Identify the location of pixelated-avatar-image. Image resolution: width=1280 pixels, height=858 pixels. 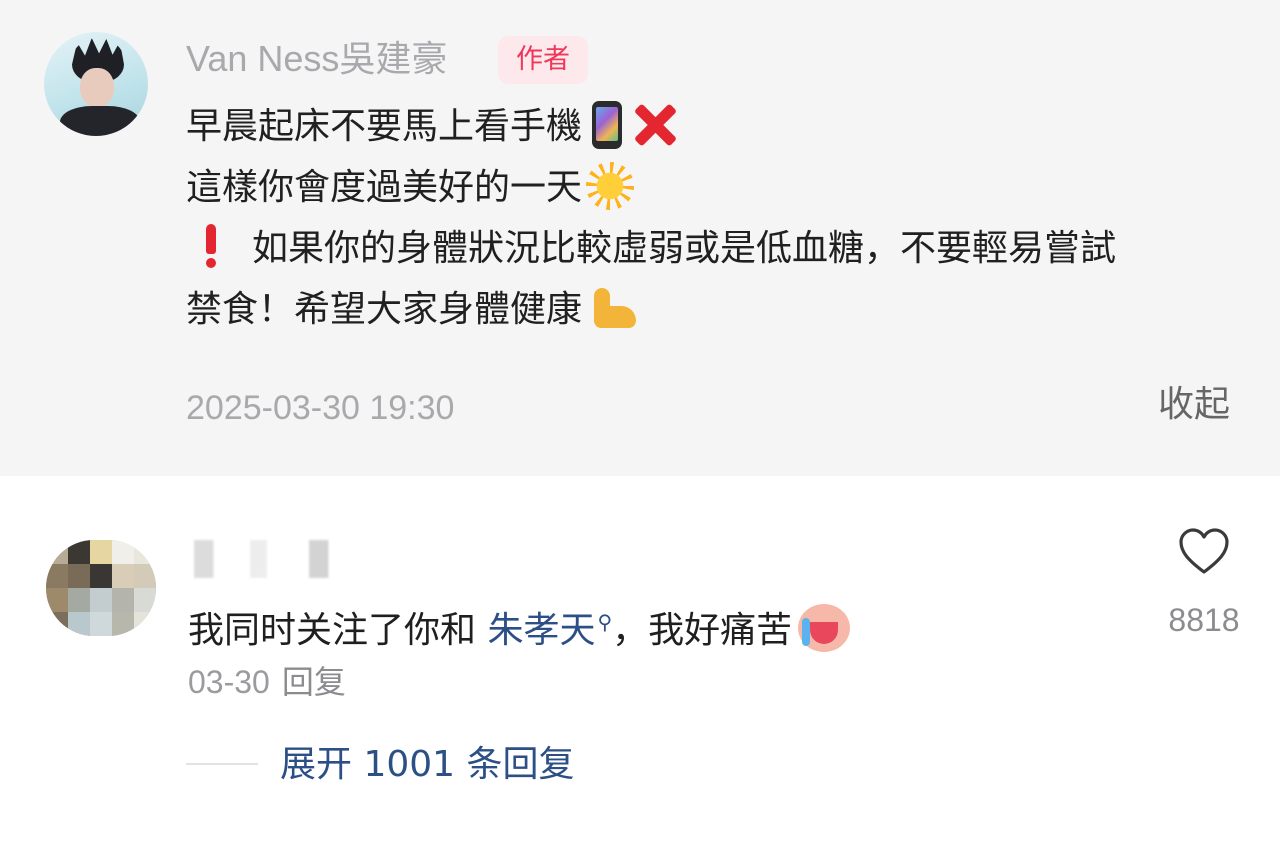
(101, 588).